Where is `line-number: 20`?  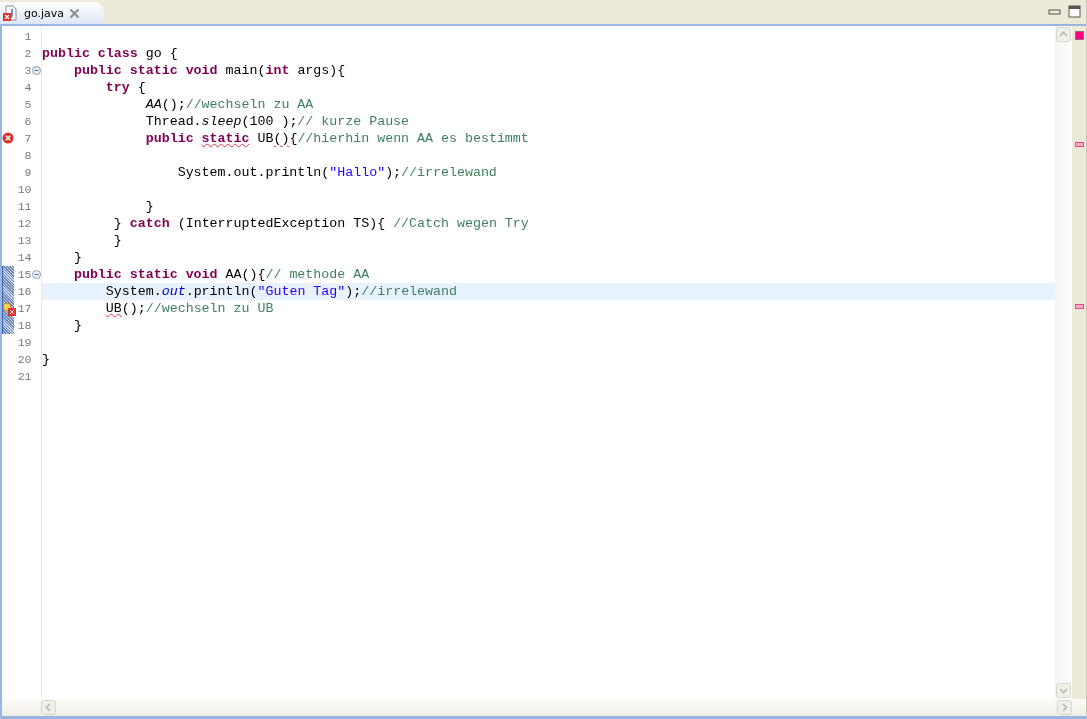
line-number: 20 is located at coordinates (24, 359).